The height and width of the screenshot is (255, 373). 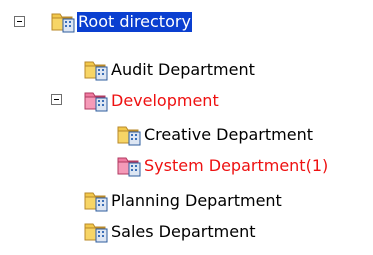 I want to click on tree-node-development: Development, so click(x=152, y=101).